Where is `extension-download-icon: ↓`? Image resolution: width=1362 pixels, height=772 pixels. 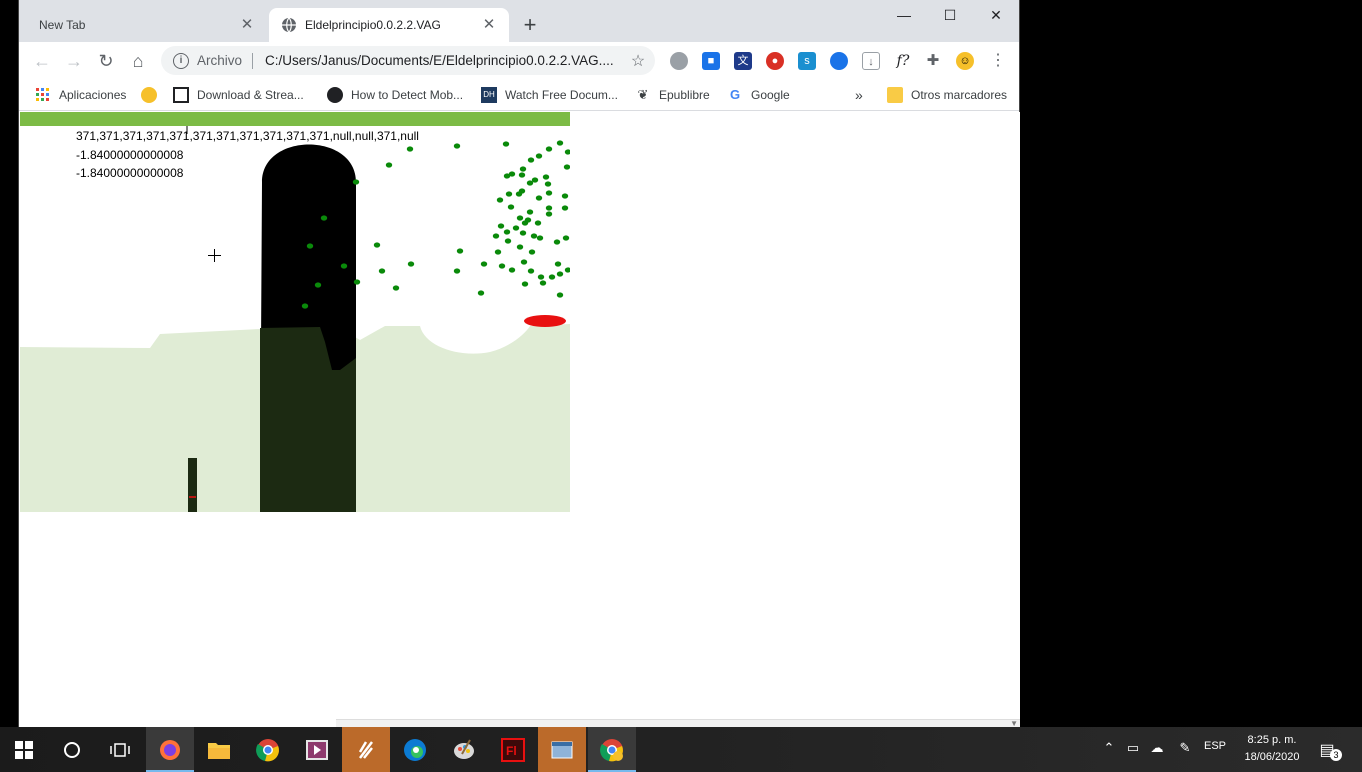
extension-download-icon: ↓ is located at coordinates (871, 61).